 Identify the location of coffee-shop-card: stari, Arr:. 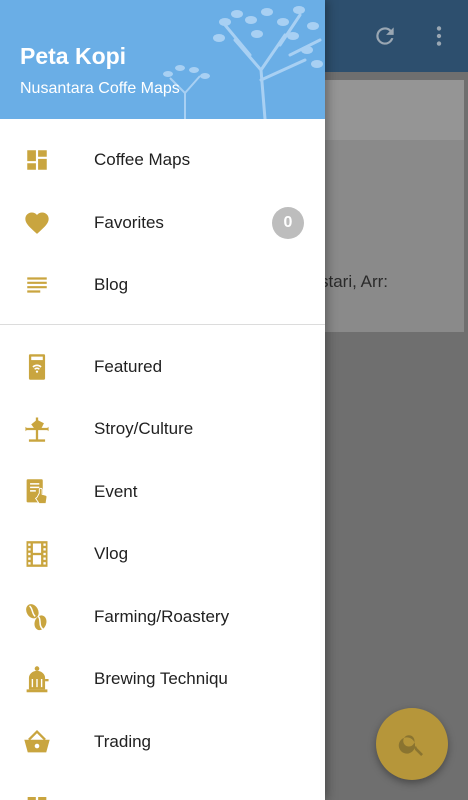
(388, 206).